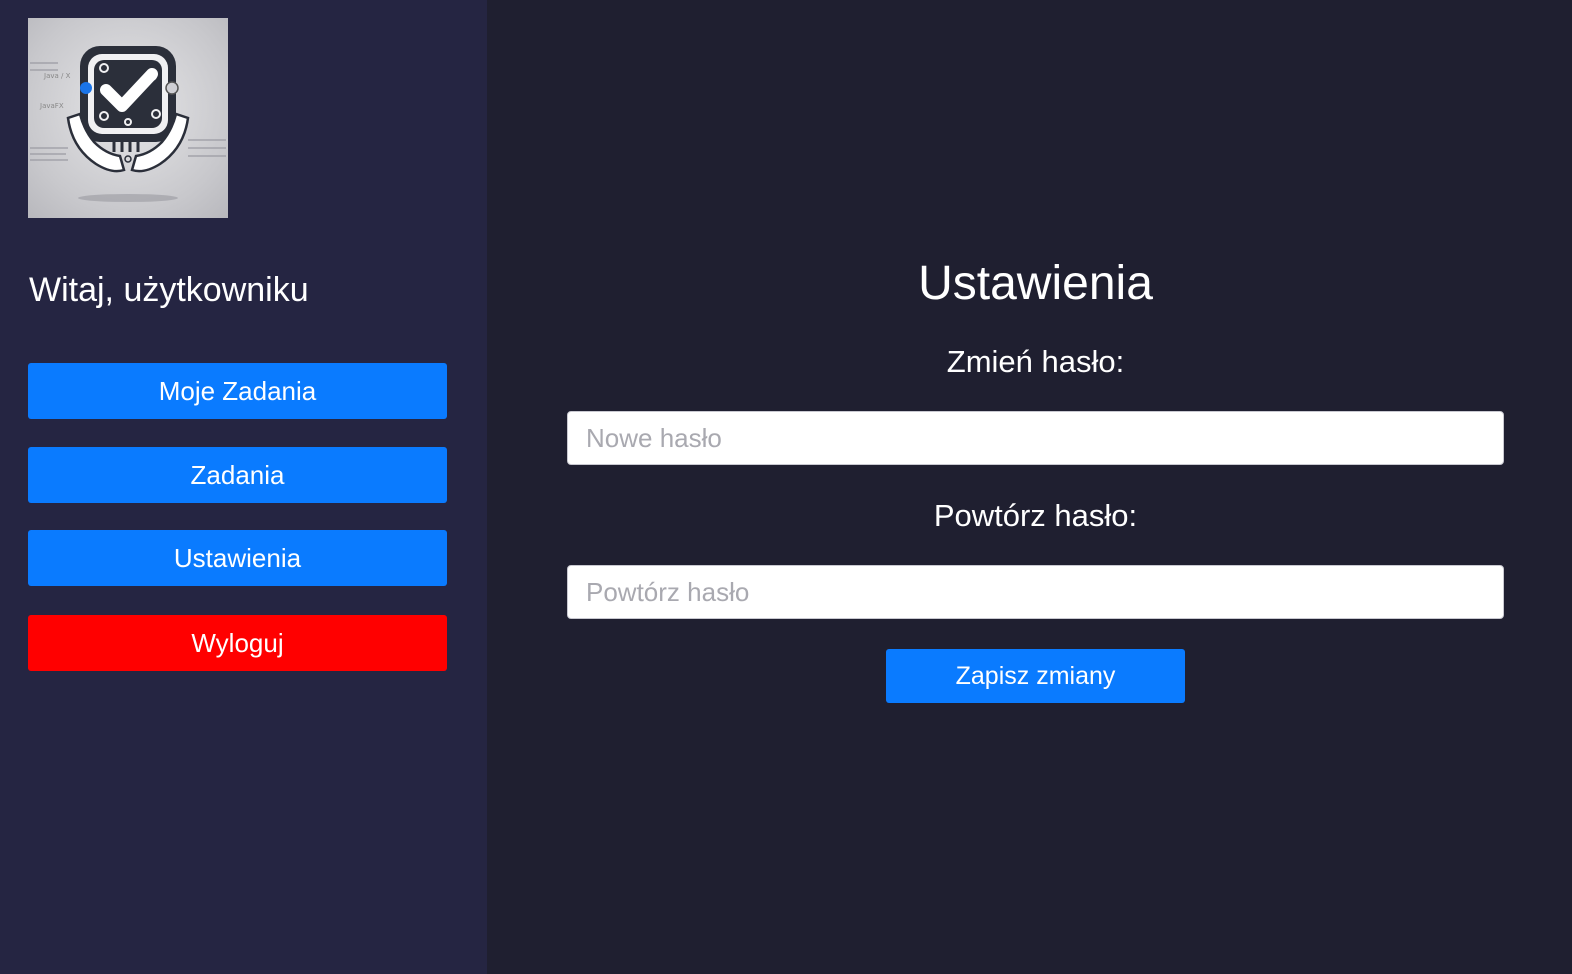  I want to click on circuit-checkmark-hands-logo-icon: Java / X JavaFX, so click(128, 124).